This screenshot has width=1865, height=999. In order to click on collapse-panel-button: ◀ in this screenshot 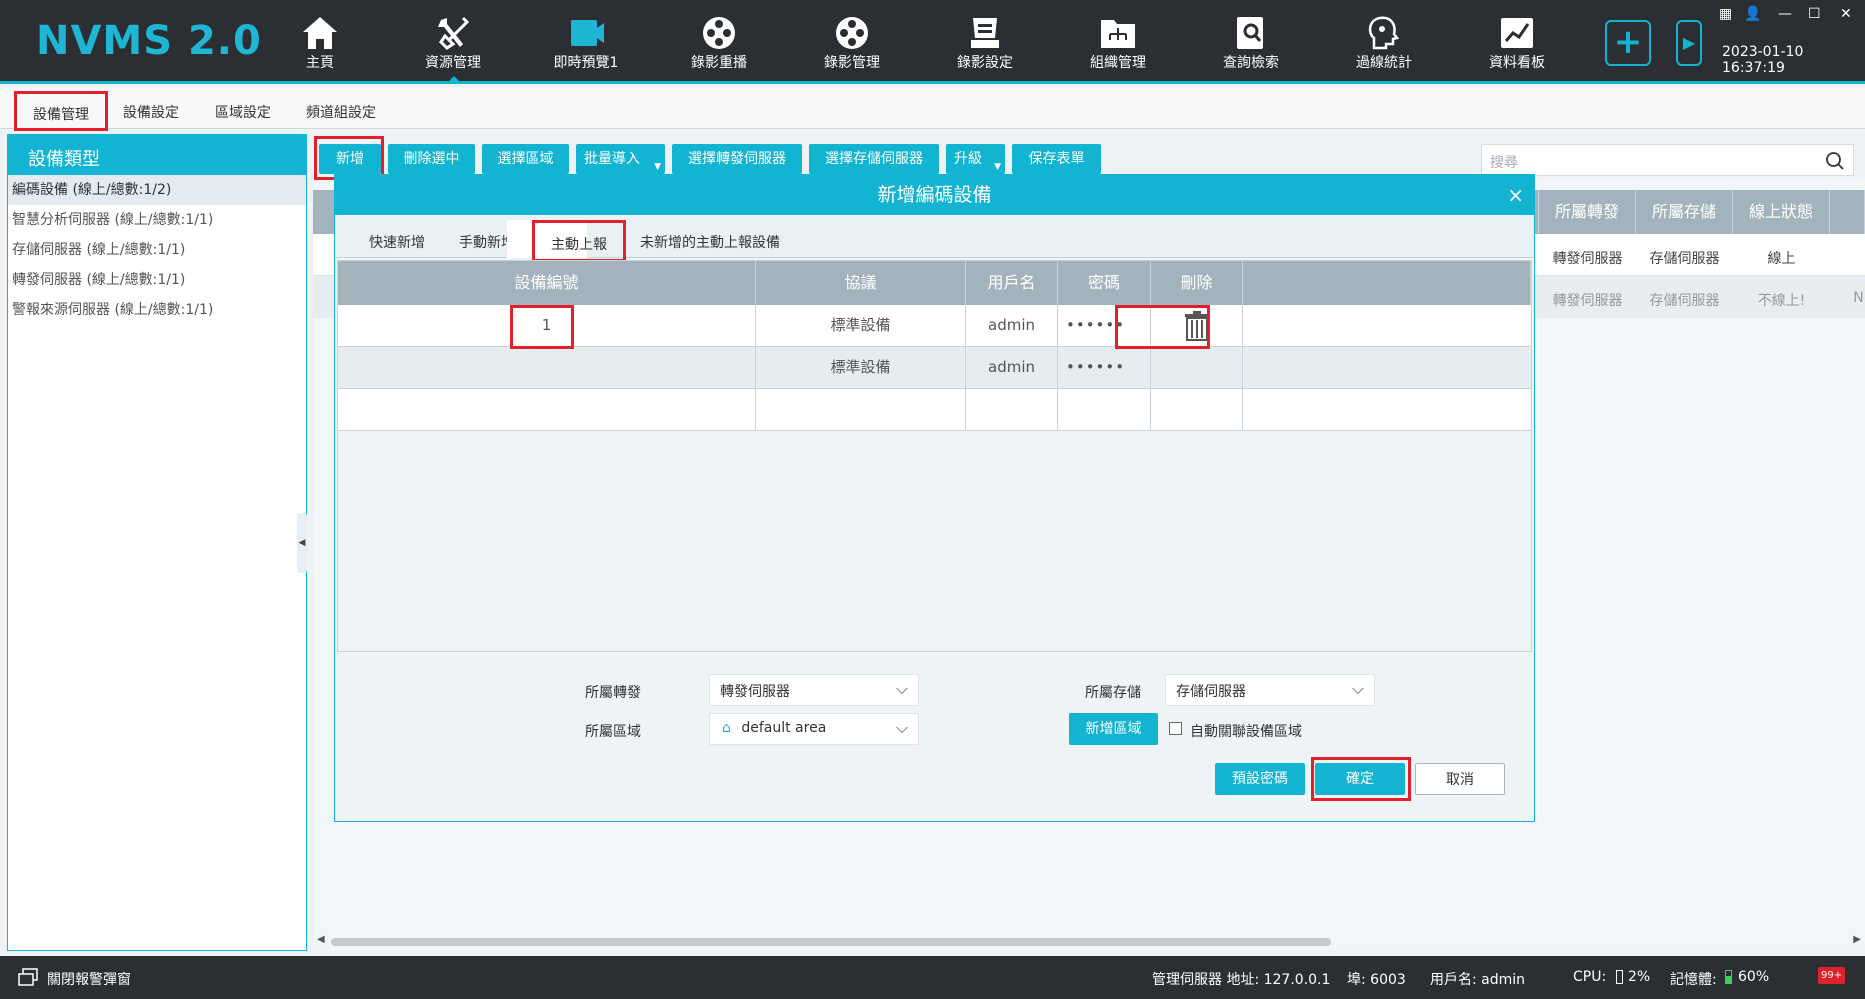, I will do `click(302, 543)`.